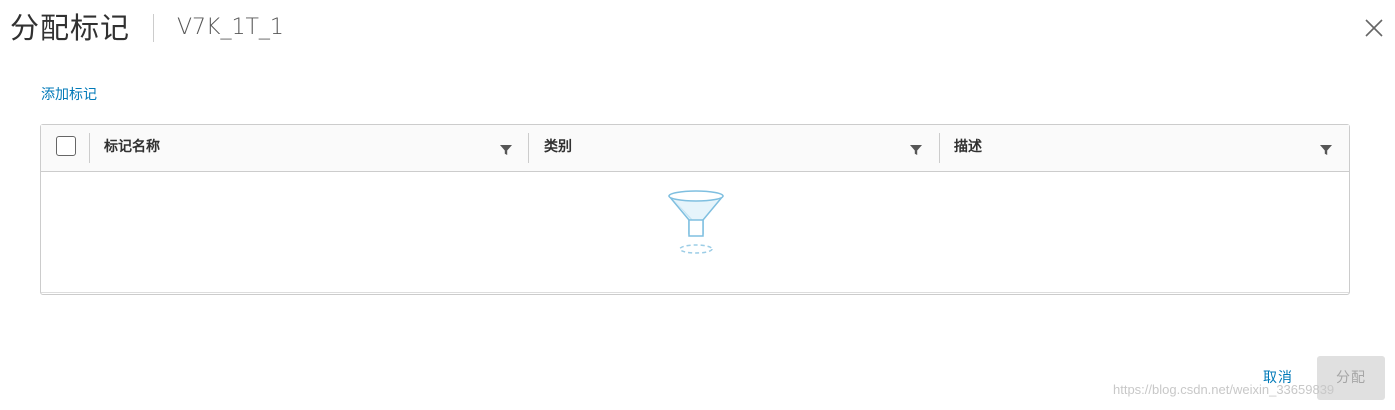  I want to click on column-header-description: 描述, so click(968, 147).